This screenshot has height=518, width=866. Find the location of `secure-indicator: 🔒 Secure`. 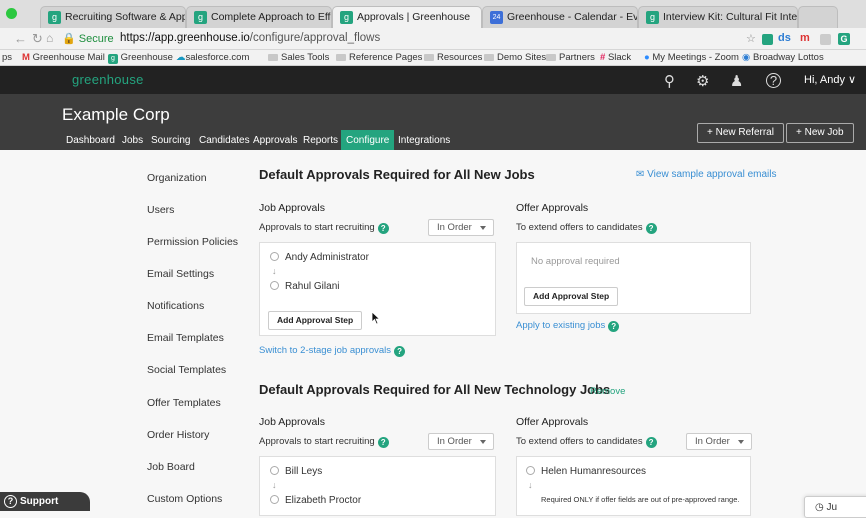

secure-indicator: 🔒 Secure is located at coordinates (88, 38).